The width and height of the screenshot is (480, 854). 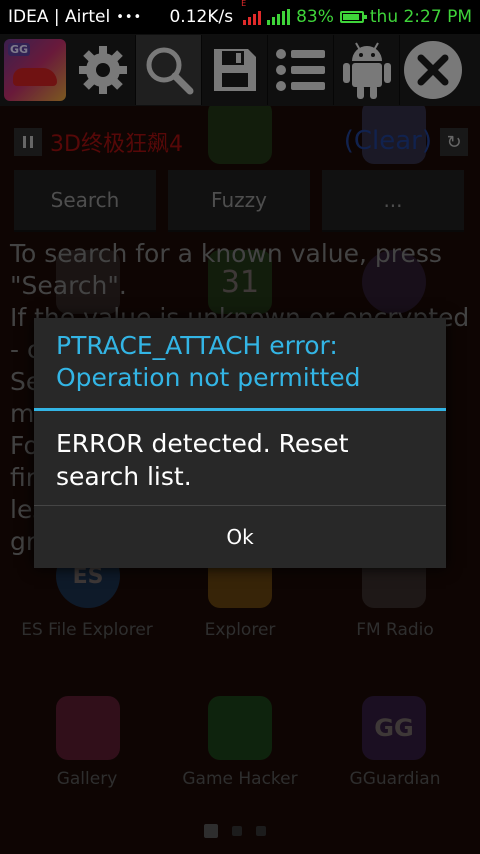 I want to click on more-notifications-dots: •••, so click(x=129, y=17).